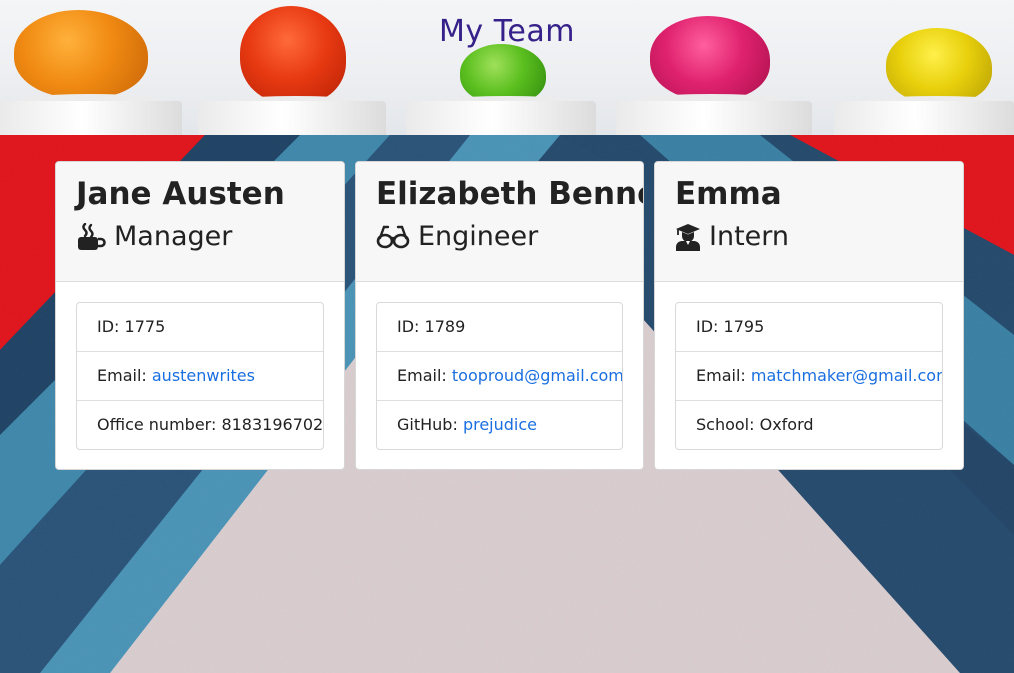 The height and width of the screenshot is (673, 1014). I want to click on email-link: matchmaker@gmail.com, so click(846, 375).